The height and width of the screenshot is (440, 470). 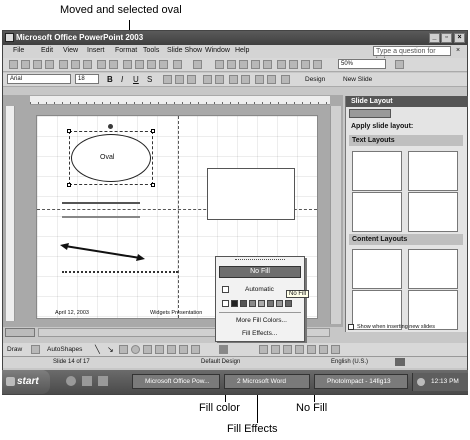 I want to click on cut-icon, so click(x=127, y=64).